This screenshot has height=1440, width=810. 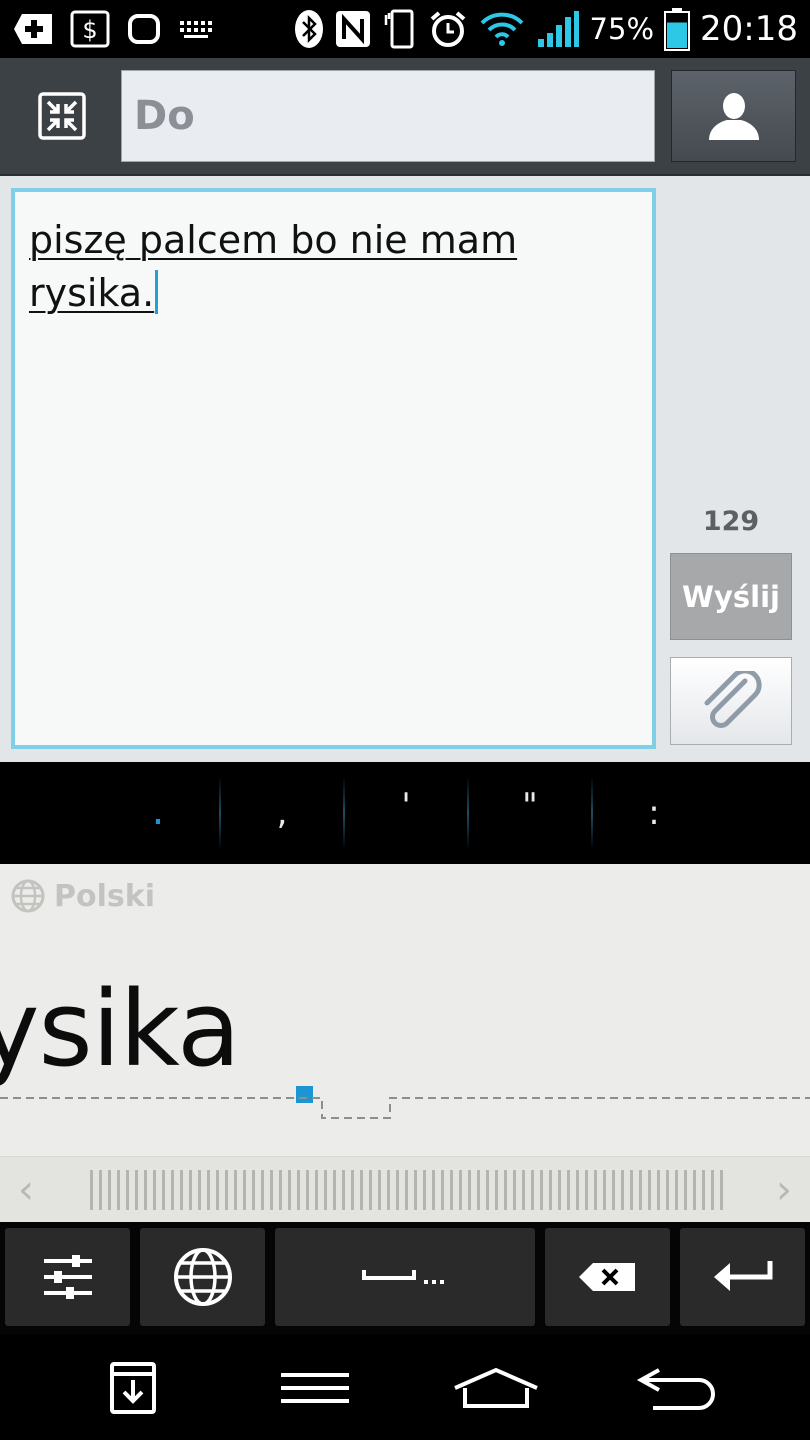 I want to click on handwriting-preview: ysika, so click(x=120, y=1029).